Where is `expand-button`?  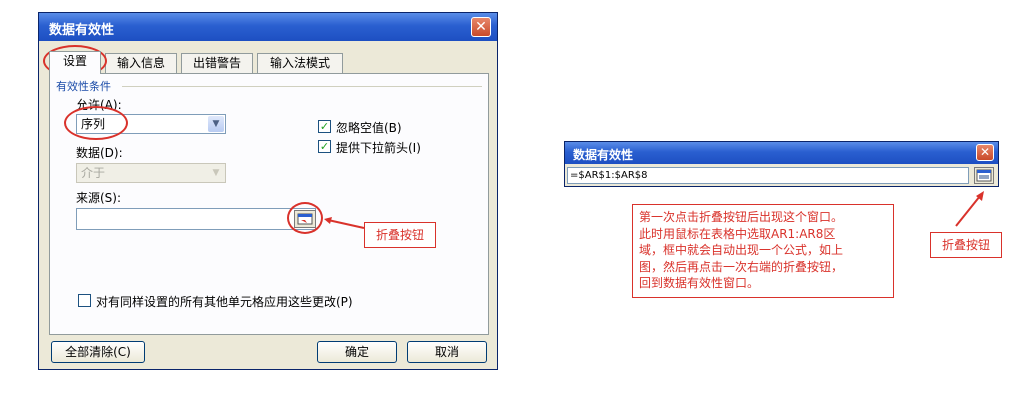 expand-button is located at coordinates (984, 175).